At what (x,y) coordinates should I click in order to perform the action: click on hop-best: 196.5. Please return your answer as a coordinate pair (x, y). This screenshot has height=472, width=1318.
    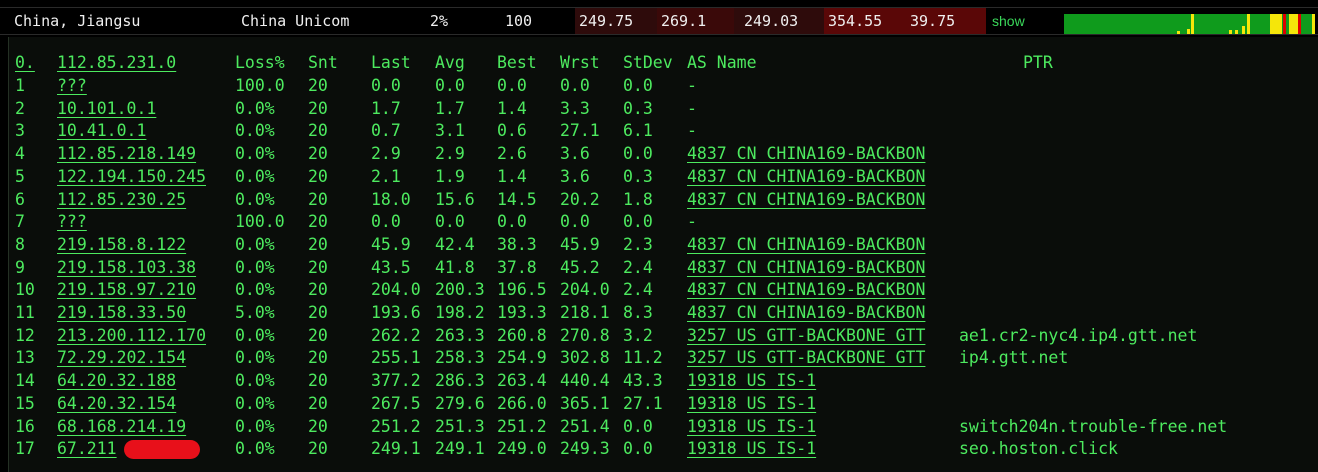
    Looking at the image, I should click on (522, 290).